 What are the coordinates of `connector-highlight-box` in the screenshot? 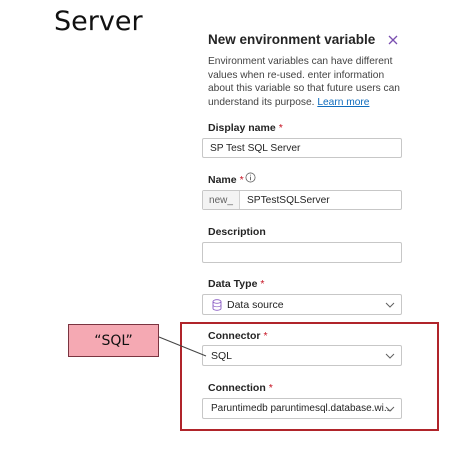 It's located at (309, 376).